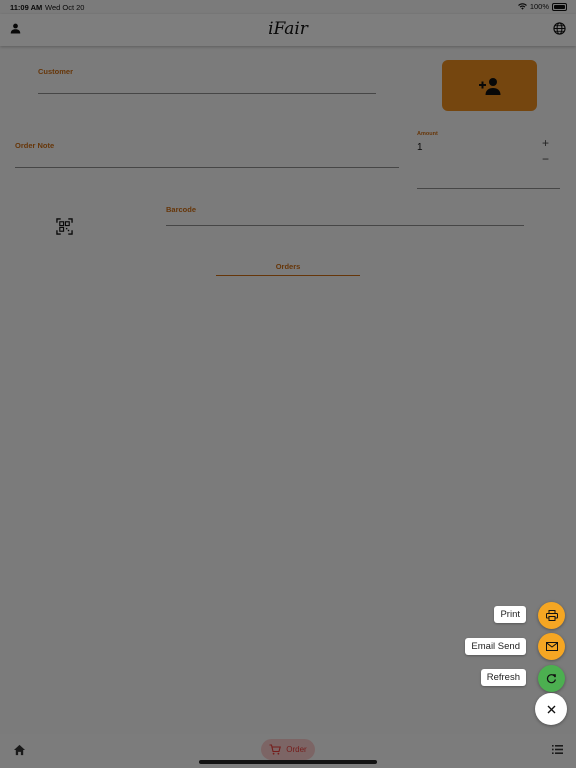 This screenshot has height=768, width=576. I want to click on print-button, so click(551, 615).